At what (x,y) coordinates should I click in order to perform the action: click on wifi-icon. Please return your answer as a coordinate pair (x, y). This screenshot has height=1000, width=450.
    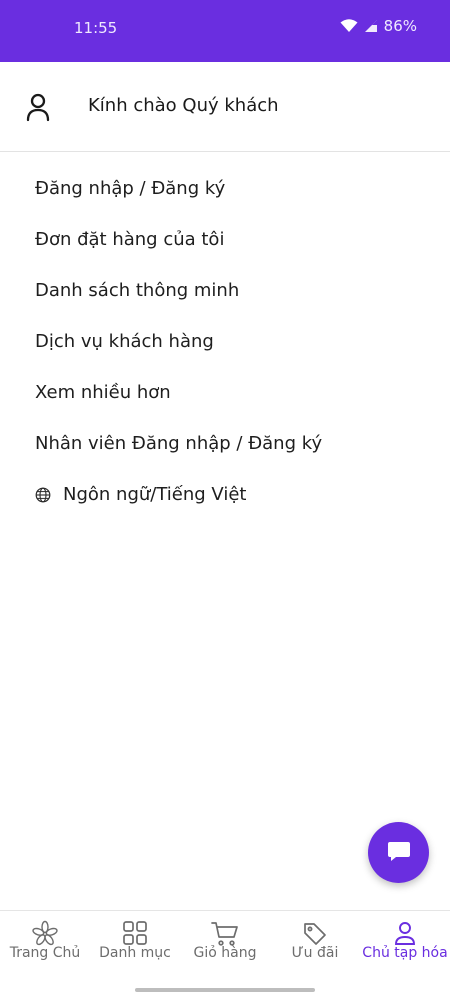
    Looking at the image, I should click on (349, 26).